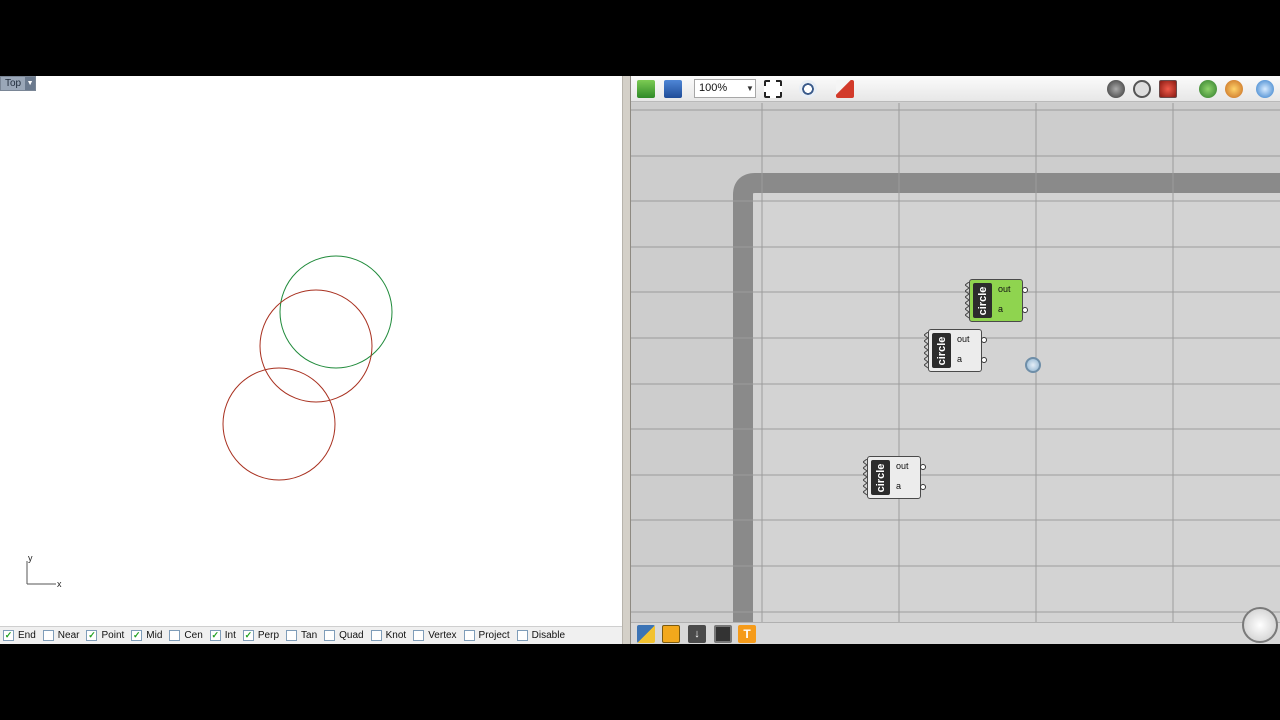  Describe the element at coordinates (154, 635) in the screenshot. I see `osnap-label: Mid` at that location.